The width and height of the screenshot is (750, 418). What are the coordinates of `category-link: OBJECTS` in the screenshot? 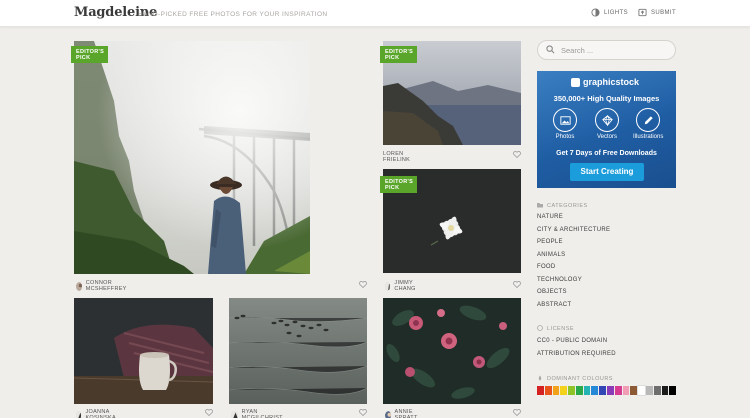 It's located at (552, 292).